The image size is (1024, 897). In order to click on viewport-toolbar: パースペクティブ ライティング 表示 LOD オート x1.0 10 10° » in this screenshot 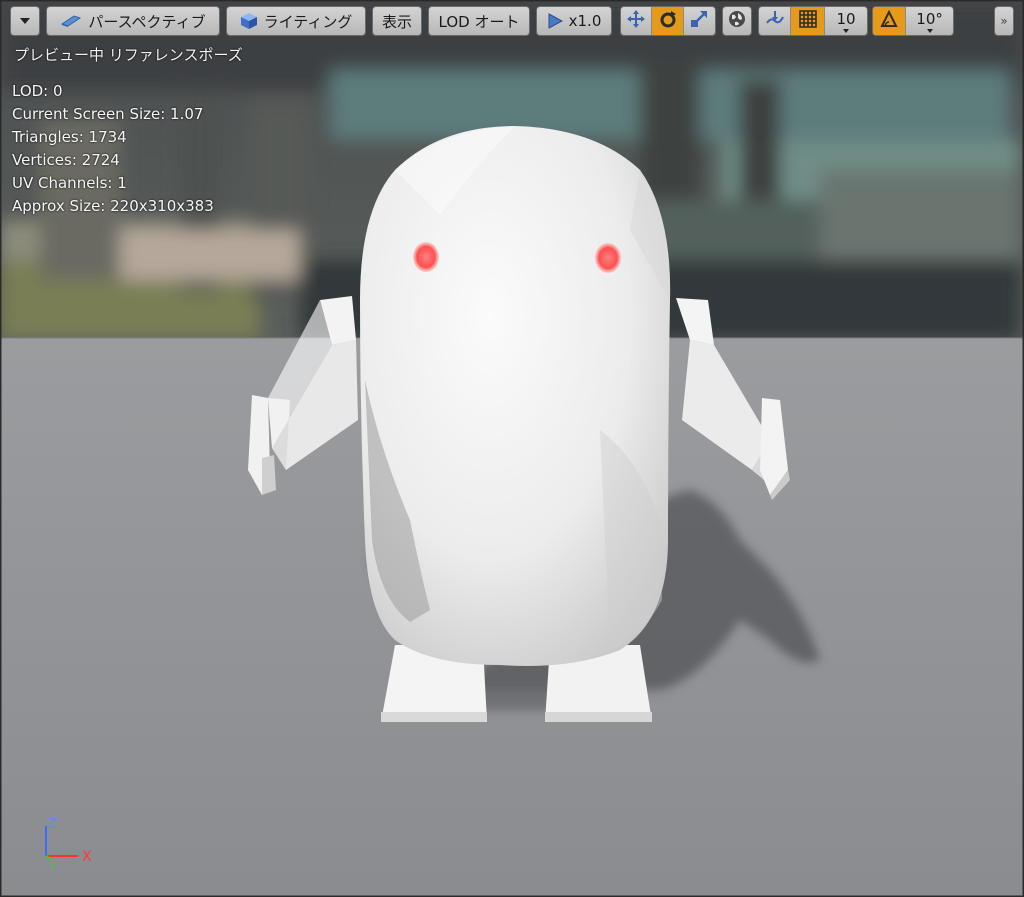, I will do `click(512, 21)`.